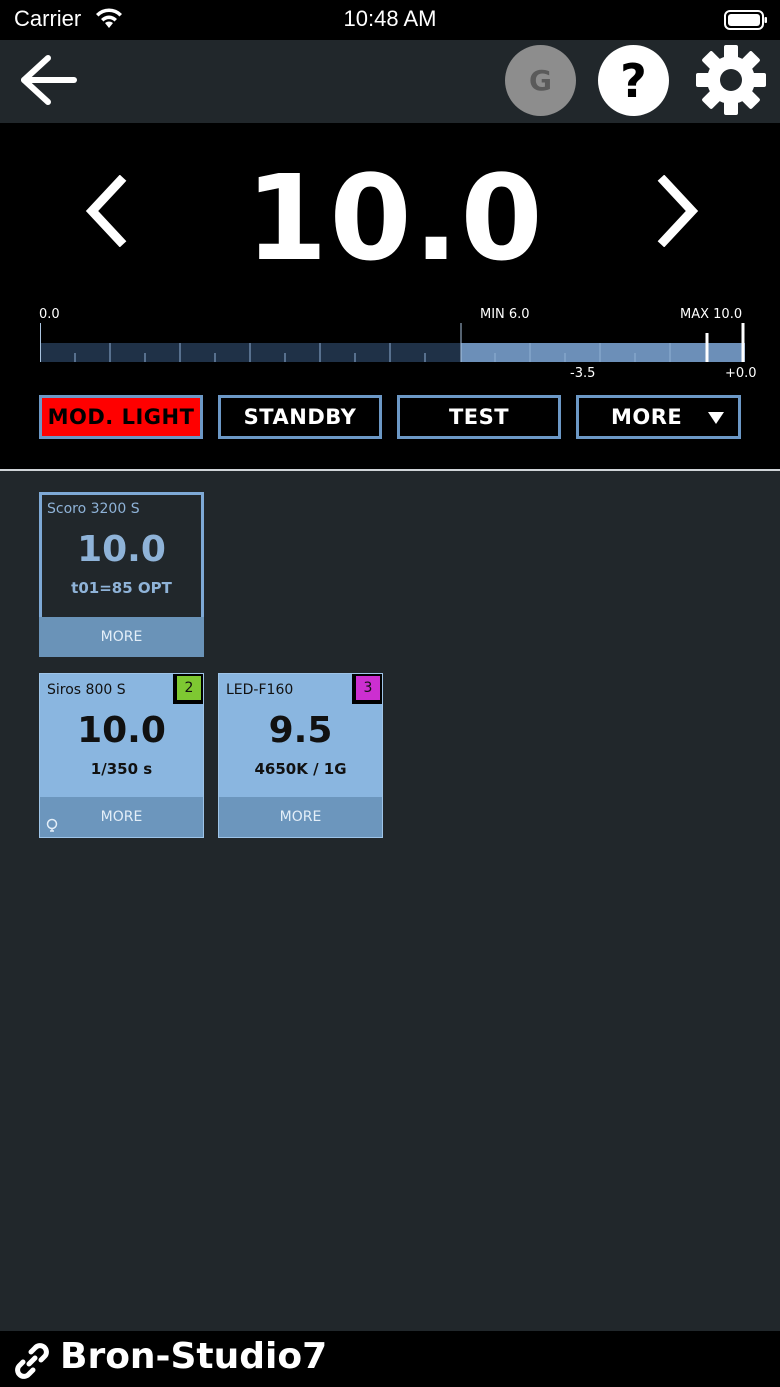 The width and height of the screenshot is (780, 1387). Describe the element at coordinates (300, 417) in the screenshot. I see `standby-button: STANDBY` at that location.